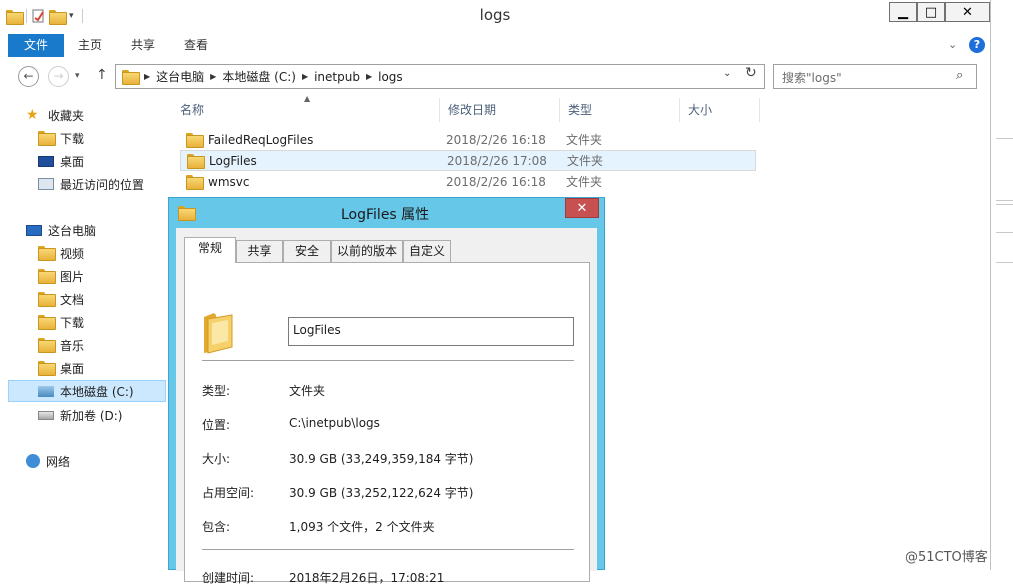 Image resolution: width=1013 pixels, height=586 pixels. What do you see at coordinates (105, 230) in the screenshot?
I see `sidebar-item-this-pc: 这台电脑` at bounding box center [105, 230].